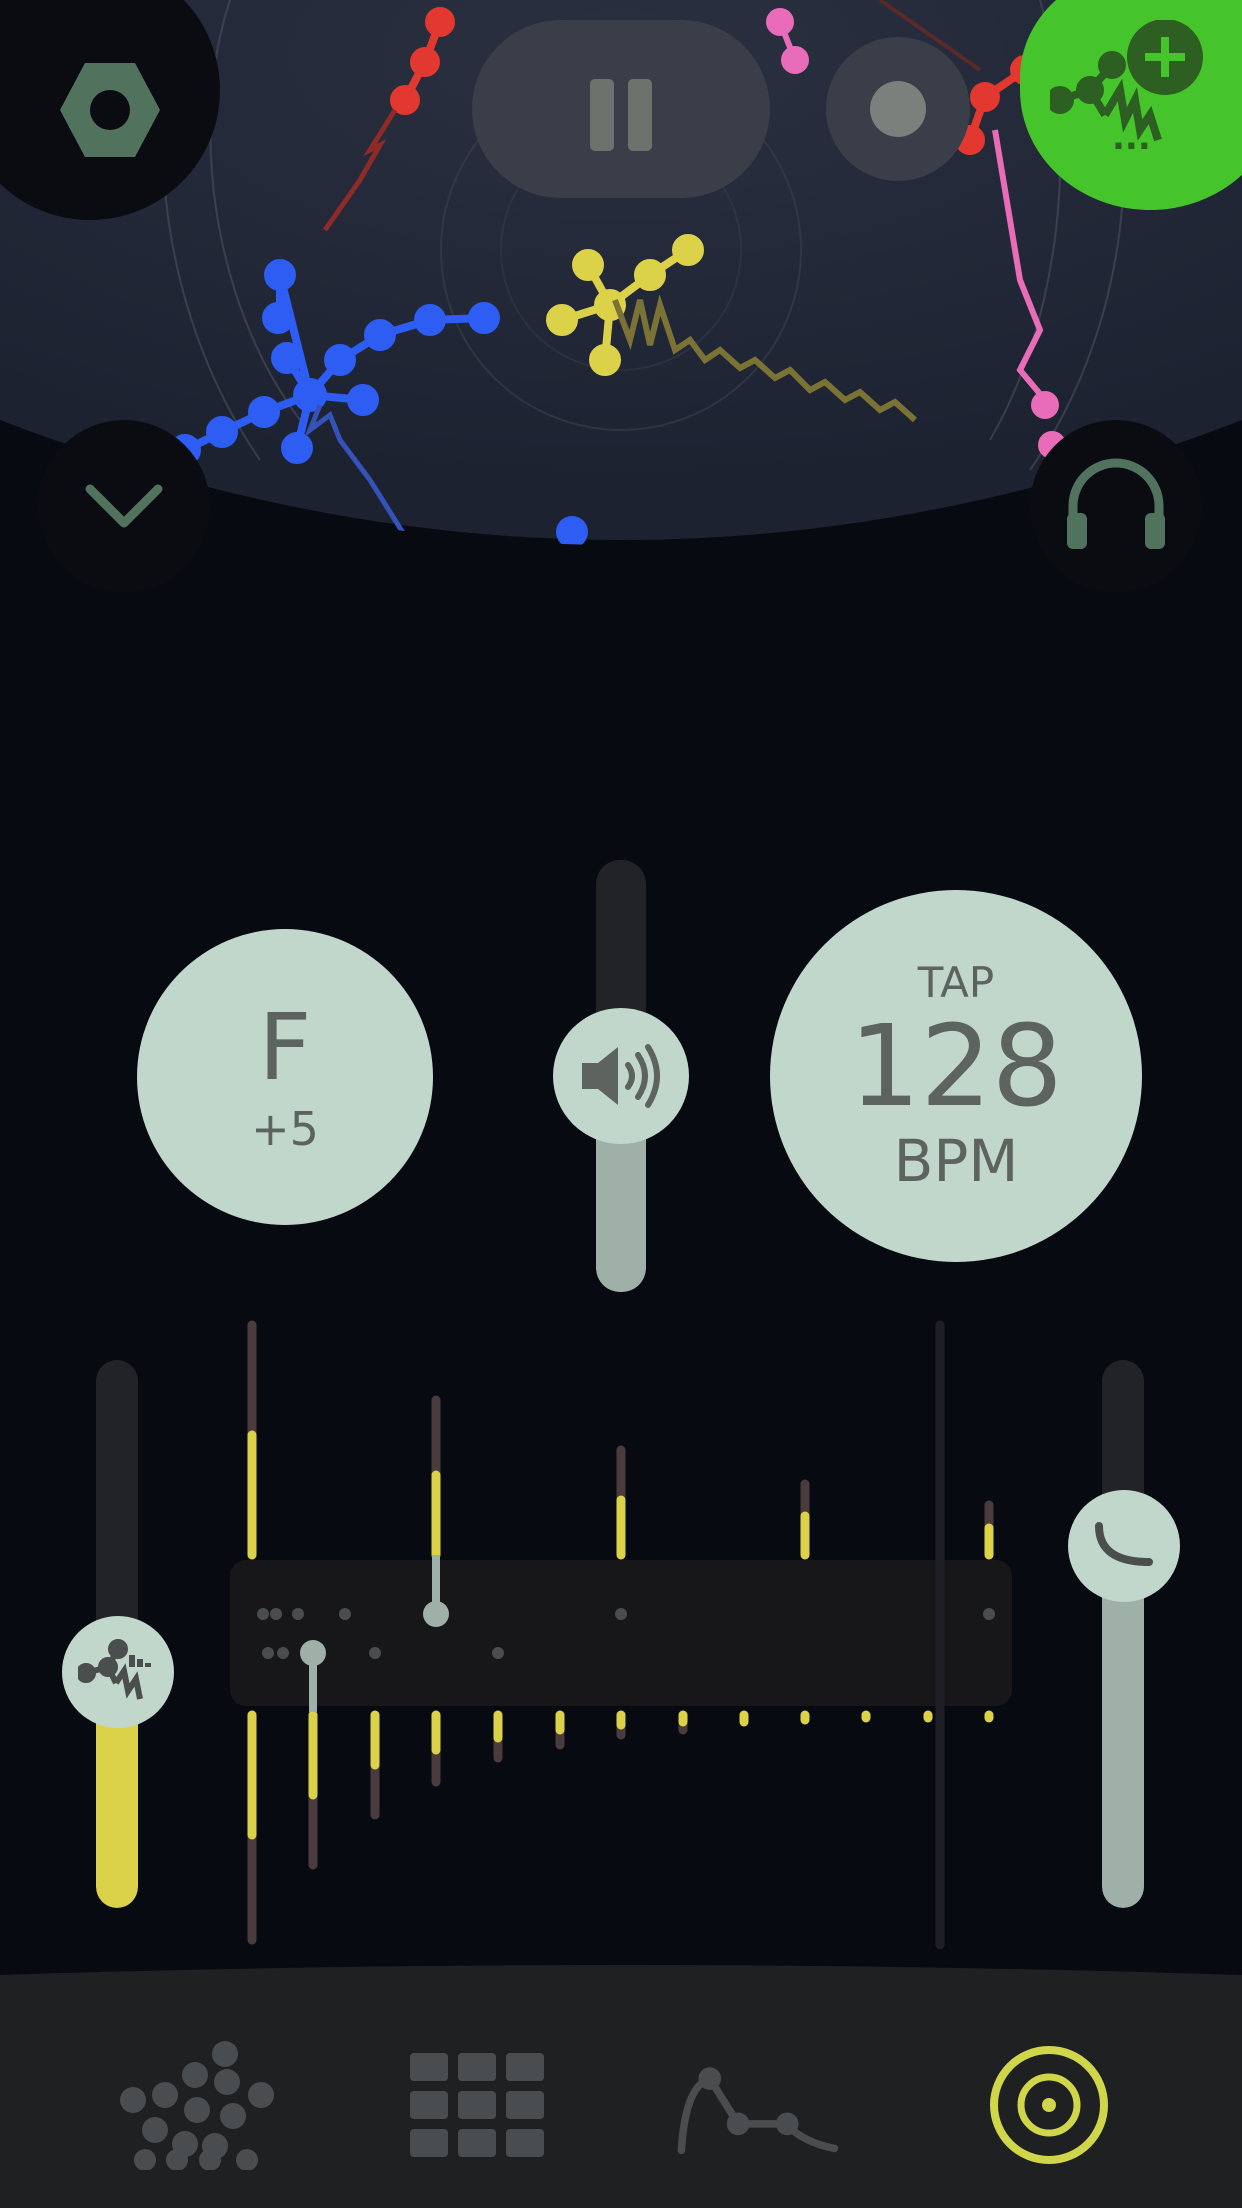 The height and width of the screenshot is (2208, 1242). I want to click on bpm-value: 128, so click(956, 1066).